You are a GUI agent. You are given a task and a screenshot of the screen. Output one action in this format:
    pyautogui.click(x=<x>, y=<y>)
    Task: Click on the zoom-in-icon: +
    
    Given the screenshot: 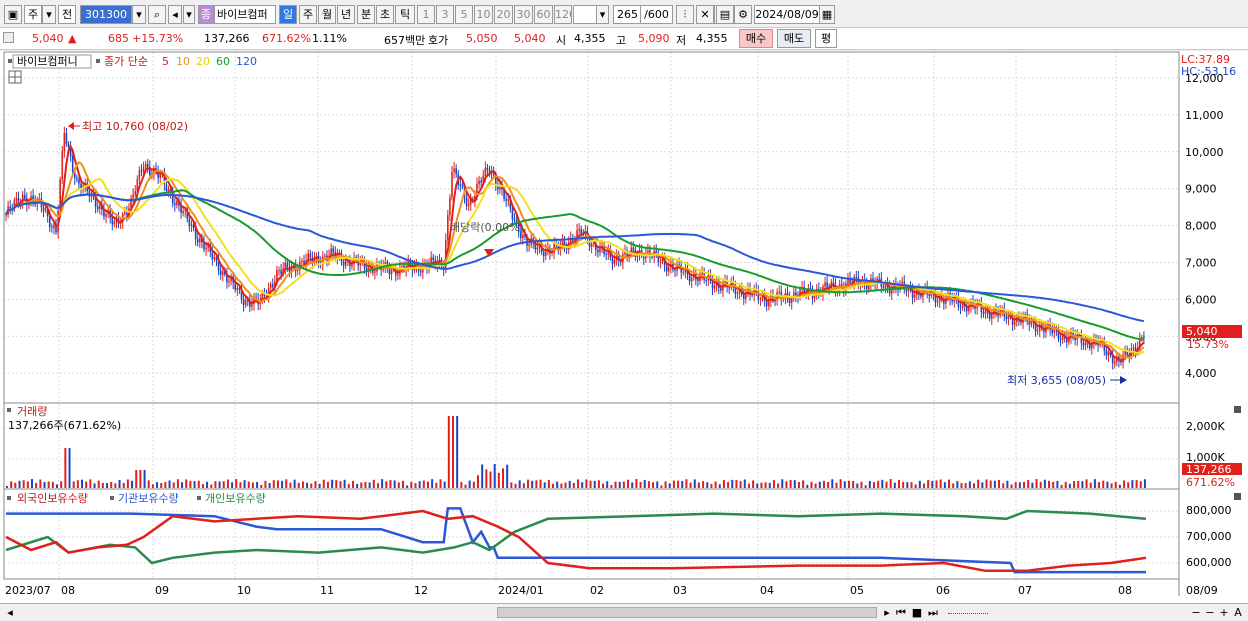 What is the action you would take?
    pyautogui.click(x=1224, y=612)
    